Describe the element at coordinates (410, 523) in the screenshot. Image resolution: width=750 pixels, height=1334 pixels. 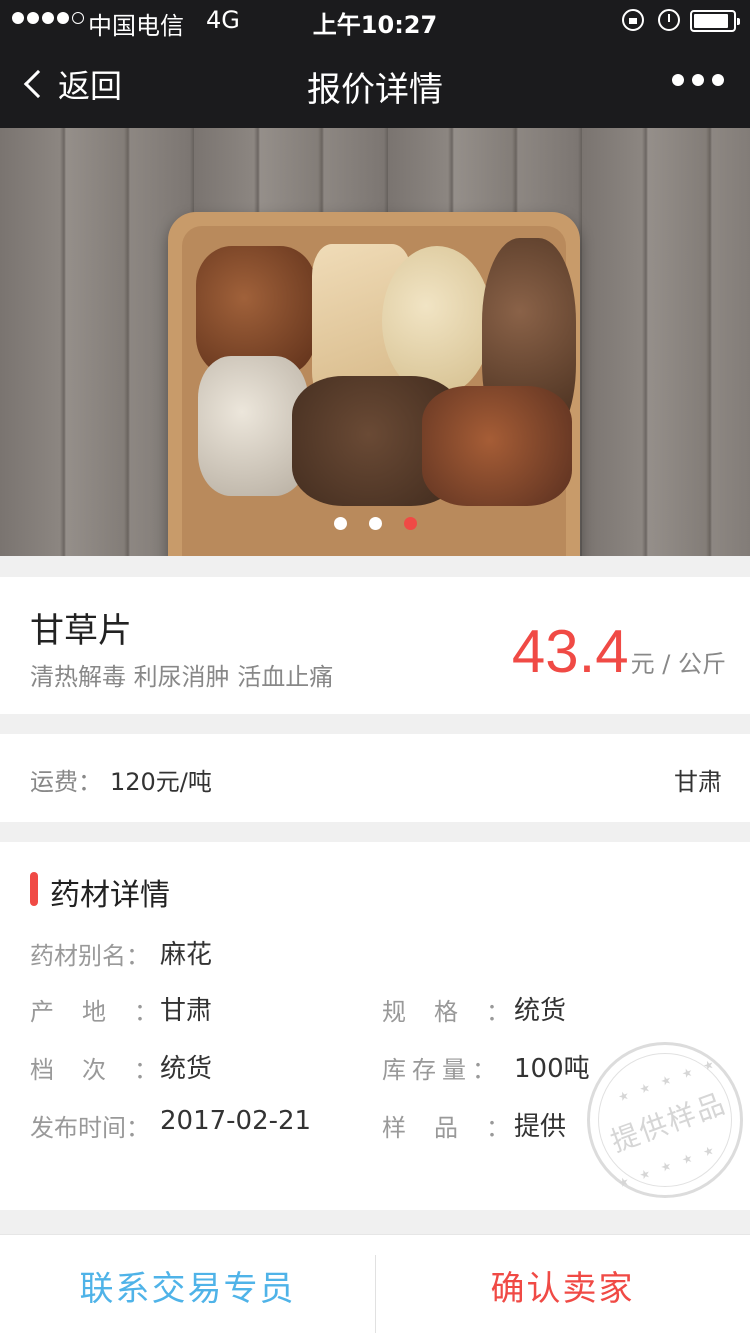
I see `carousel-dot-active` at that location.